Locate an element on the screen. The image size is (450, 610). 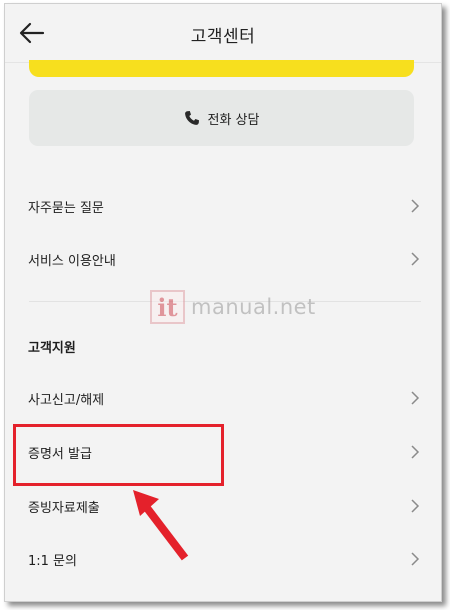
menu-item-faq: 자주묻는 질문 is located at coordinates (223, 206).